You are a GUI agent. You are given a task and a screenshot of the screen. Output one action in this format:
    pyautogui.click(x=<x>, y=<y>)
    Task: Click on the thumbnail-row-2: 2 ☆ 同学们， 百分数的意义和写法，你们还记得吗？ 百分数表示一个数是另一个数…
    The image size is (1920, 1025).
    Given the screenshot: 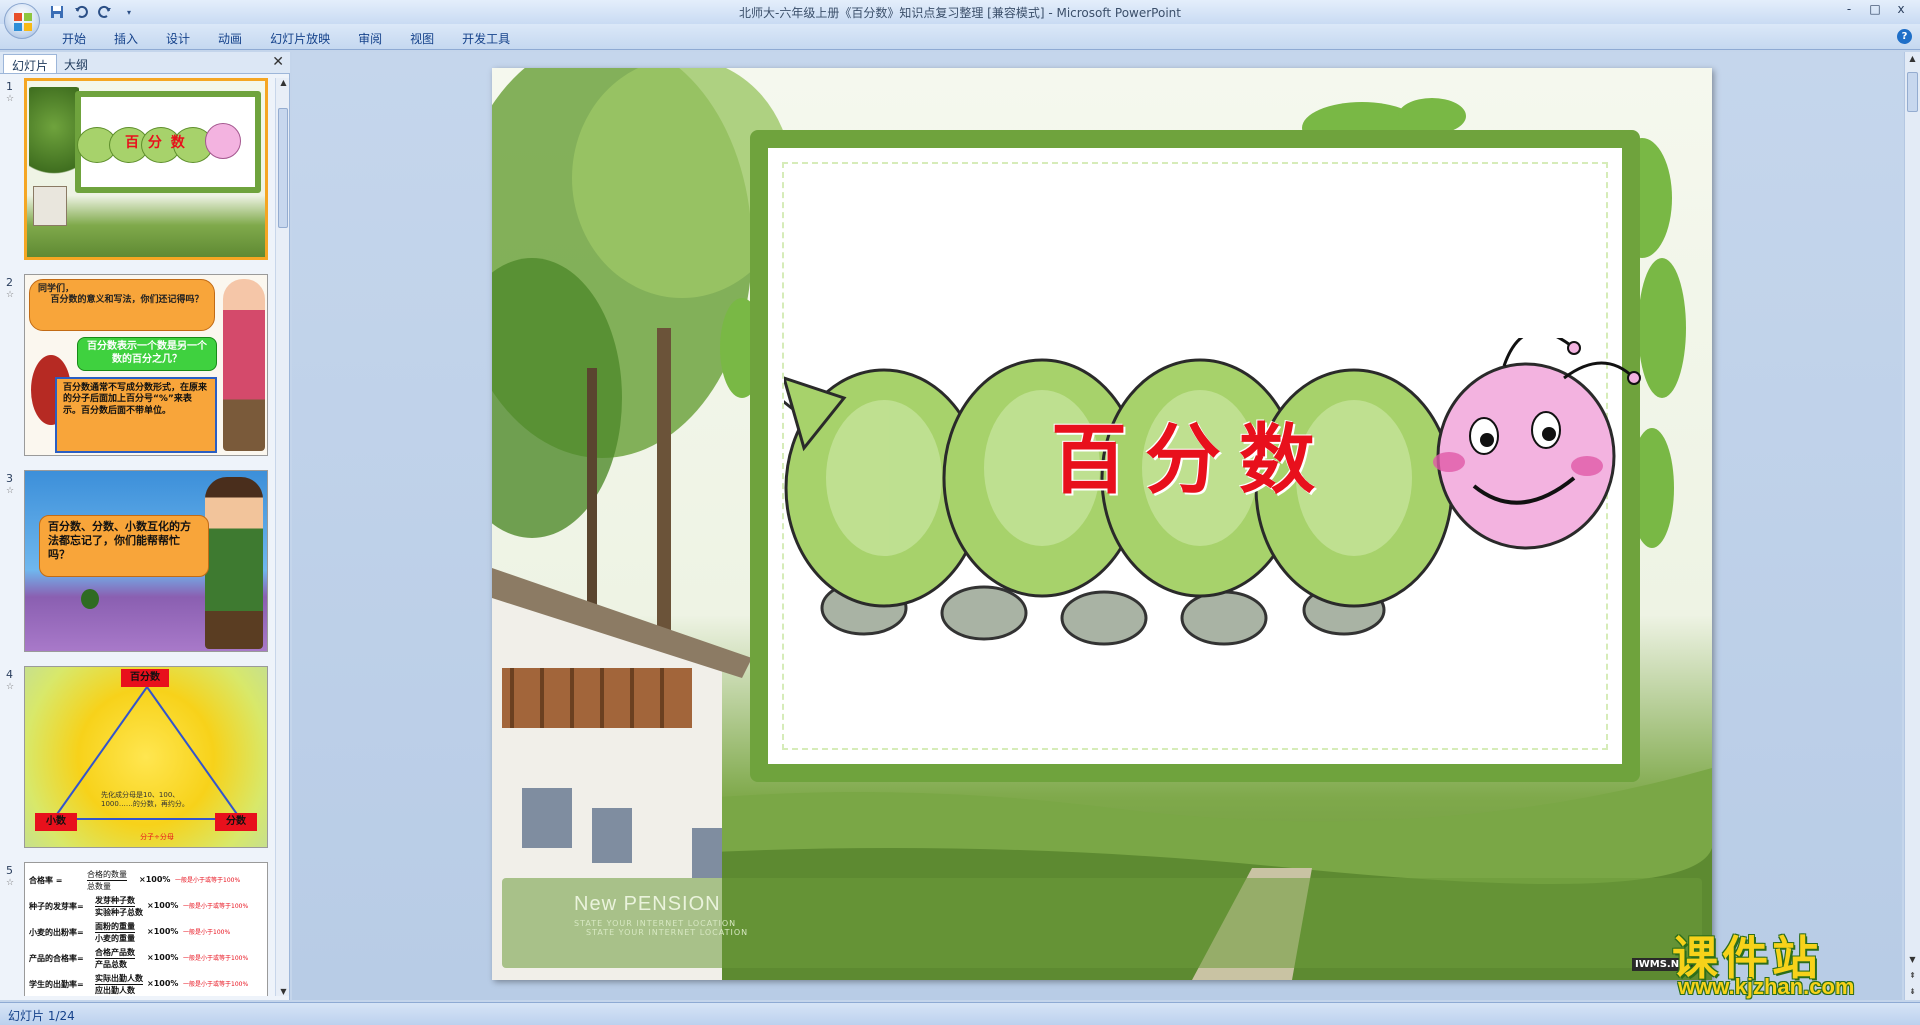 What is the action you would take?
    pyautogui.click(x=137, y=367)
    